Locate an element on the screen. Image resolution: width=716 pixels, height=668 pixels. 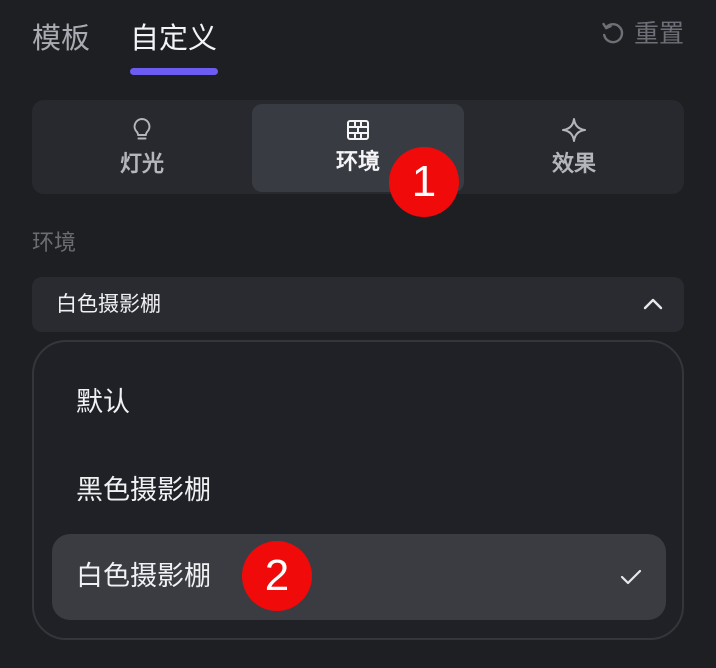
top-tab-bar: 模板 自定义 is located at coordinates (124, 38).